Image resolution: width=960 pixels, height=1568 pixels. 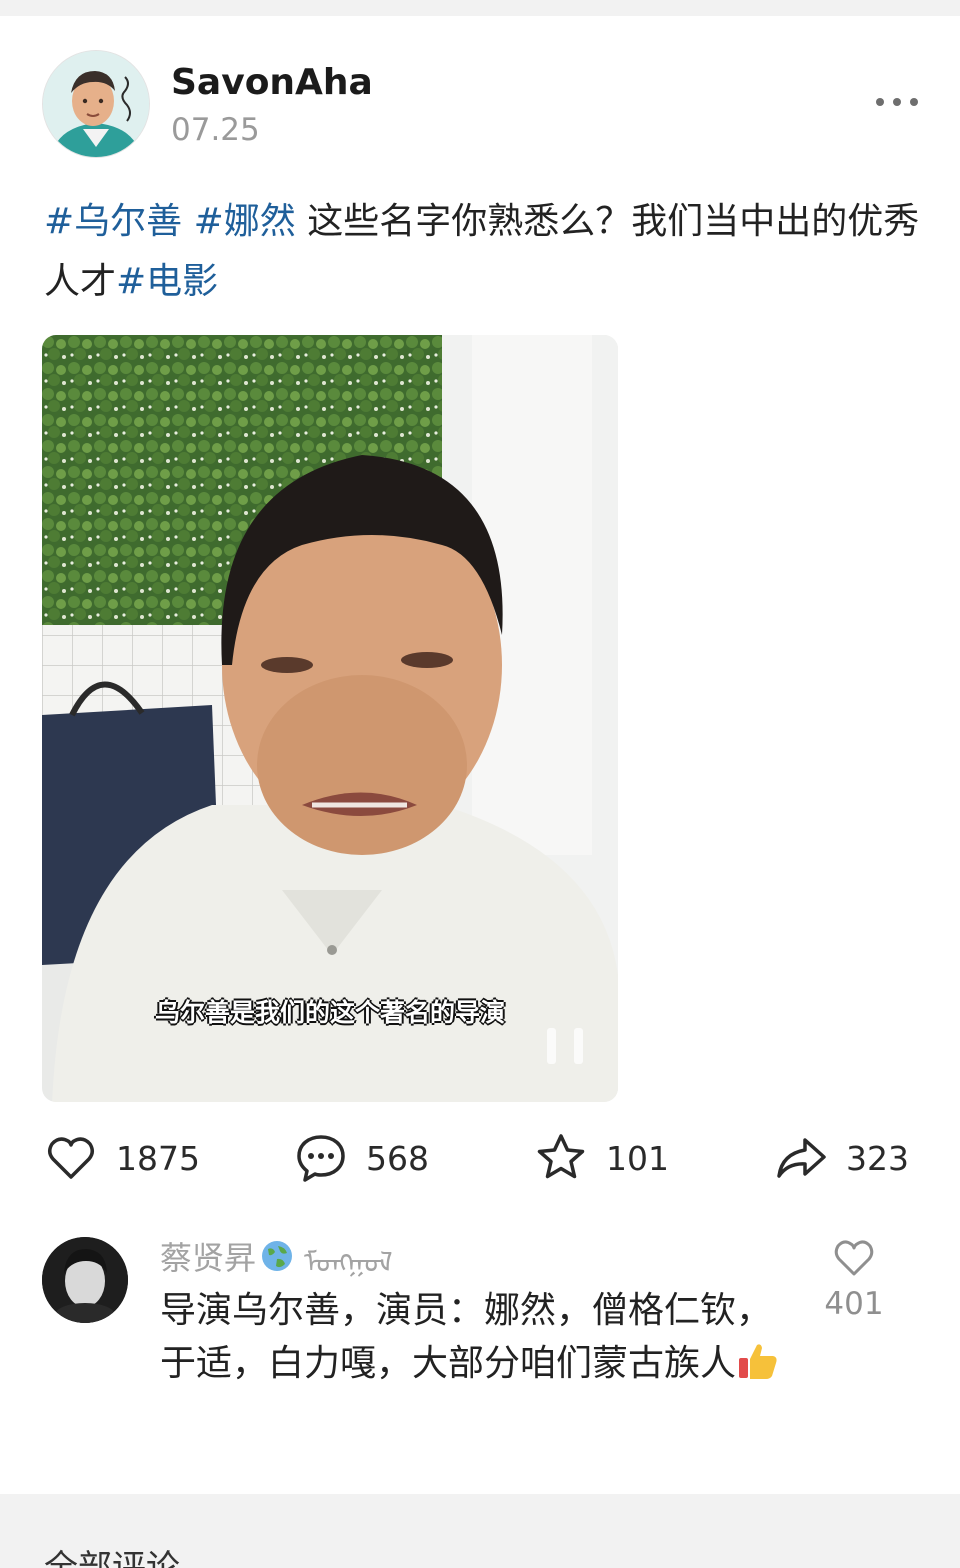 What do you see at coordinates (85, 1280) in the screenshot?
I see `commenter-avatar` at bounding box center [85, 1280].